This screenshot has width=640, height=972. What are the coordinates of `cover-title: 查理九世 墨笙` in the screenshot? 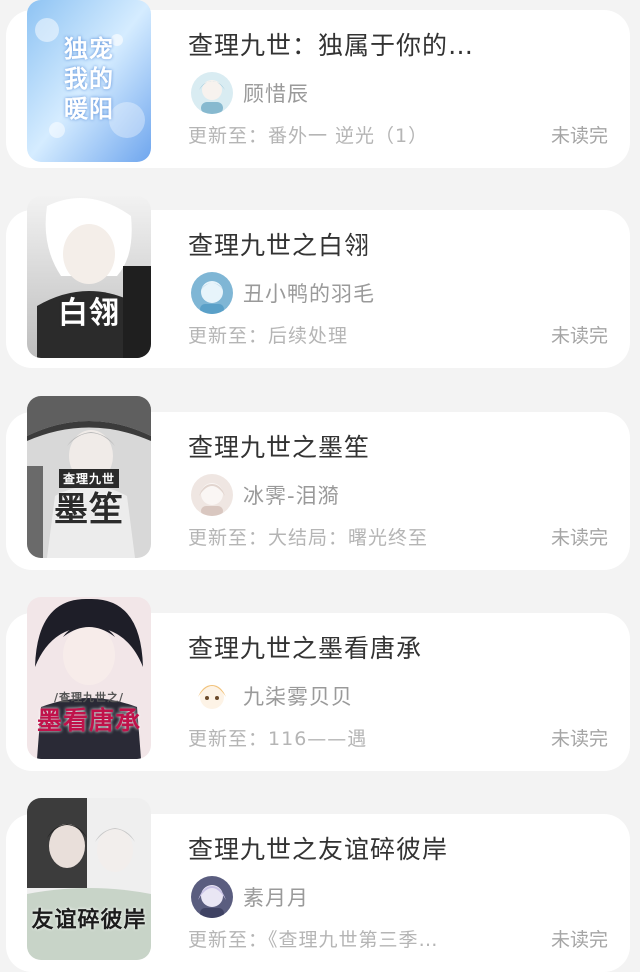 It's located at (89, 500).